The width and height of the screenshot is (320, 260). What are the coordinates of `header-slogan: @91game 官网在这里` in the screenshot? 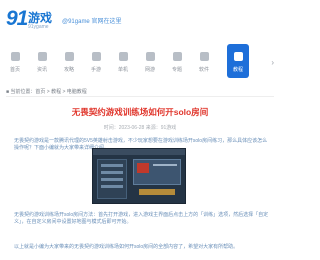 It's located at (91, 20).